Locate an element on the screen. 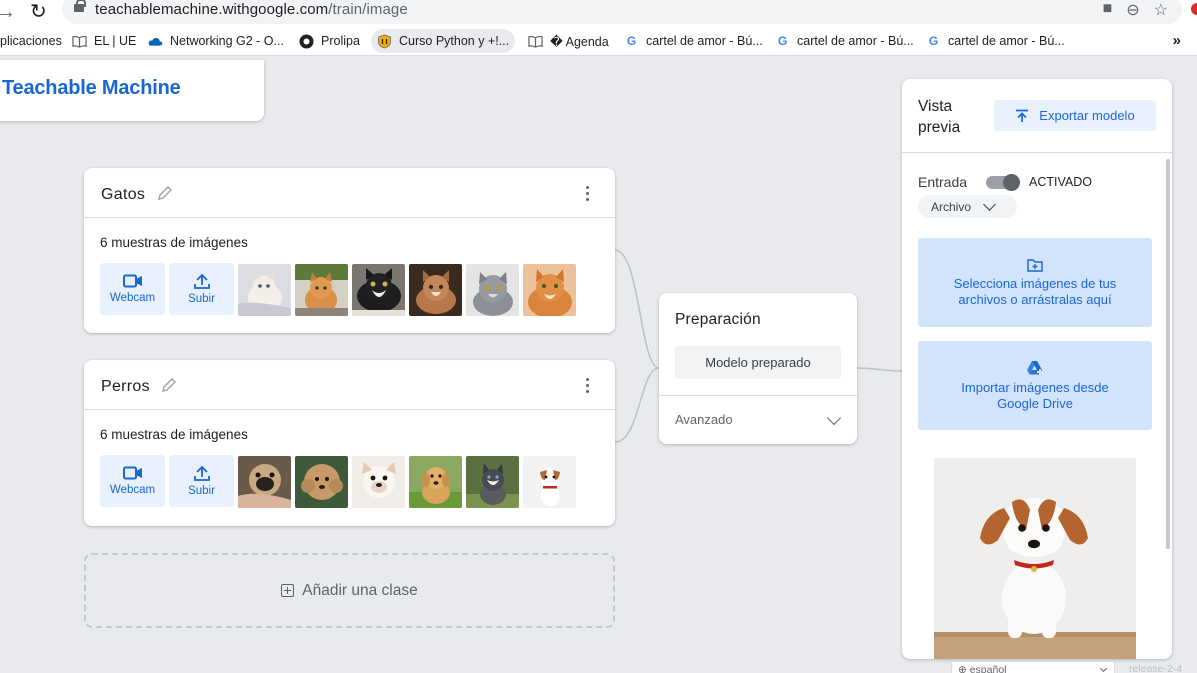  google-drive-icon is located at coordinates (1035, 367).